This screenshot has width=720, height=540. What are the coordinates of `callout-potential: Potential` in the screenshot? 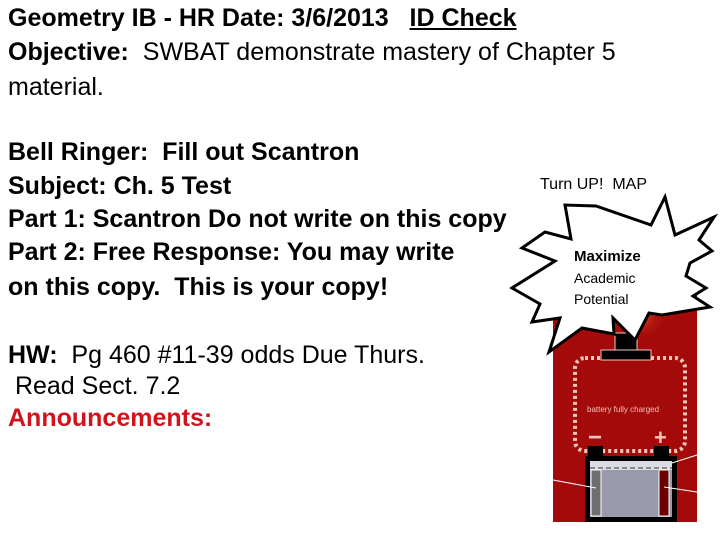 It's located at (601, 299).